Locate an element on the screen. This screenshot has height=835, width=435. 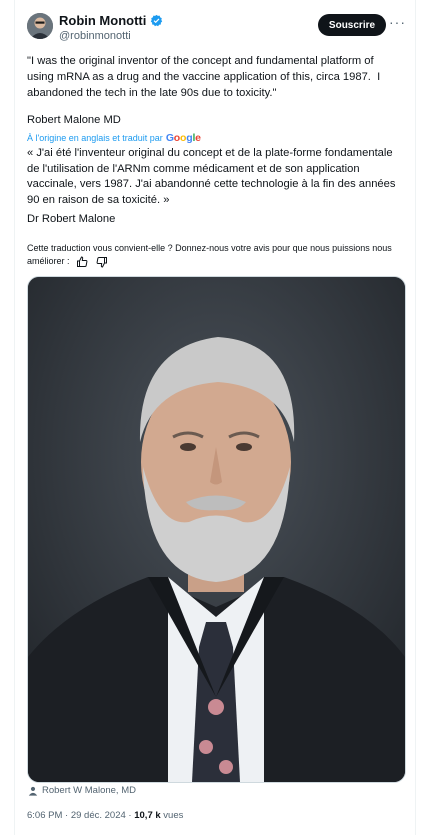
subscribe-button: Souscrire is located at coordinates (352, 25).